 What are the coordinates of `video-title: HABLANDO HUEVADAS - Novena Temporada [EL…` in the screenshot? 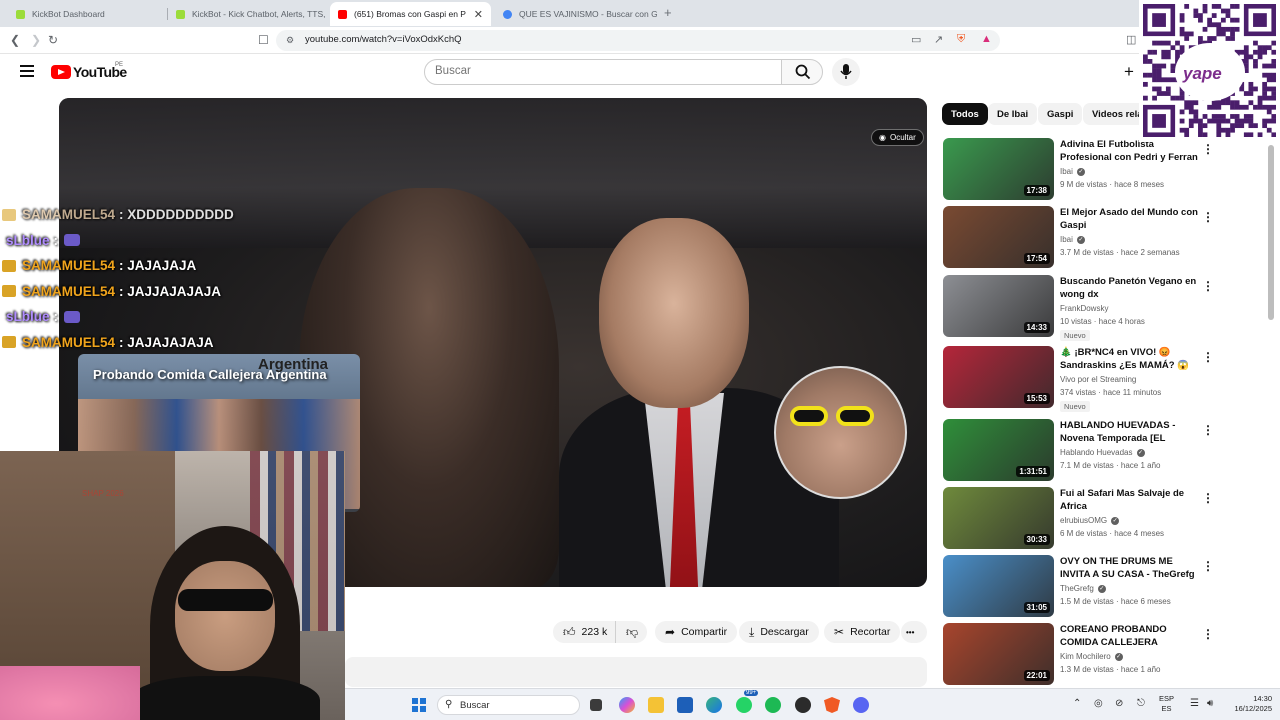 It's located at (1130, 432).